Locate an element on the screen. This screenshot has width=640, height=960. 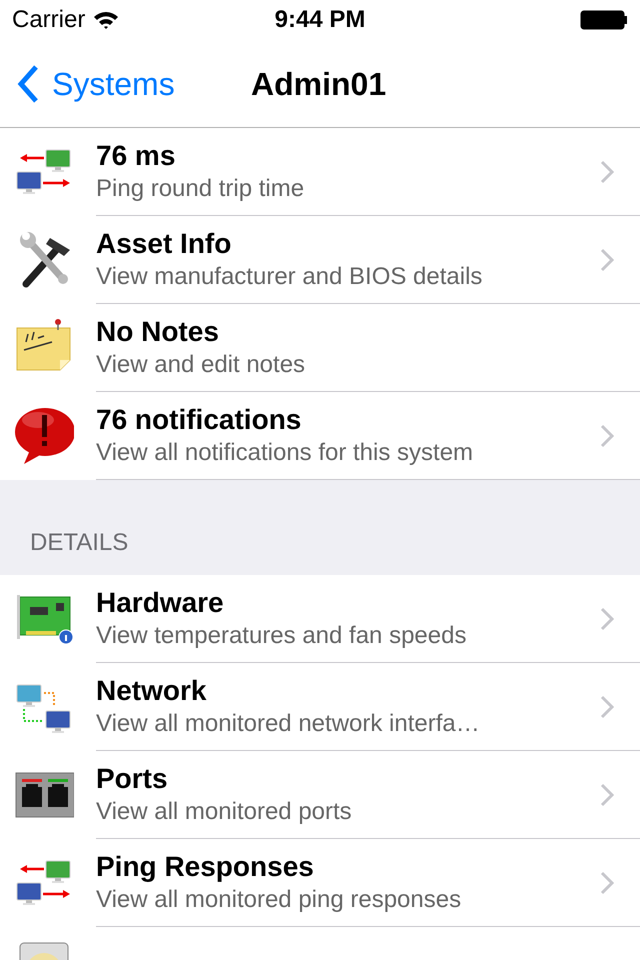
status-time: 9:44 PM is located at coordinates (320, 20).